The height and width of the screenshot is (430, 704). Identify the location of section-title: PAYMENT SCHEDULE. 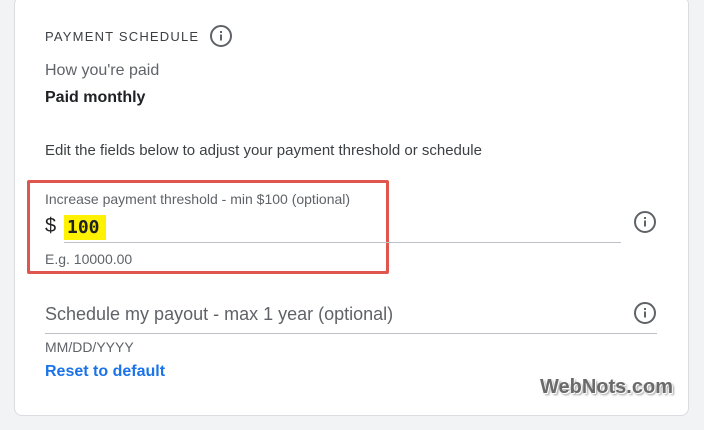
(122, 36).